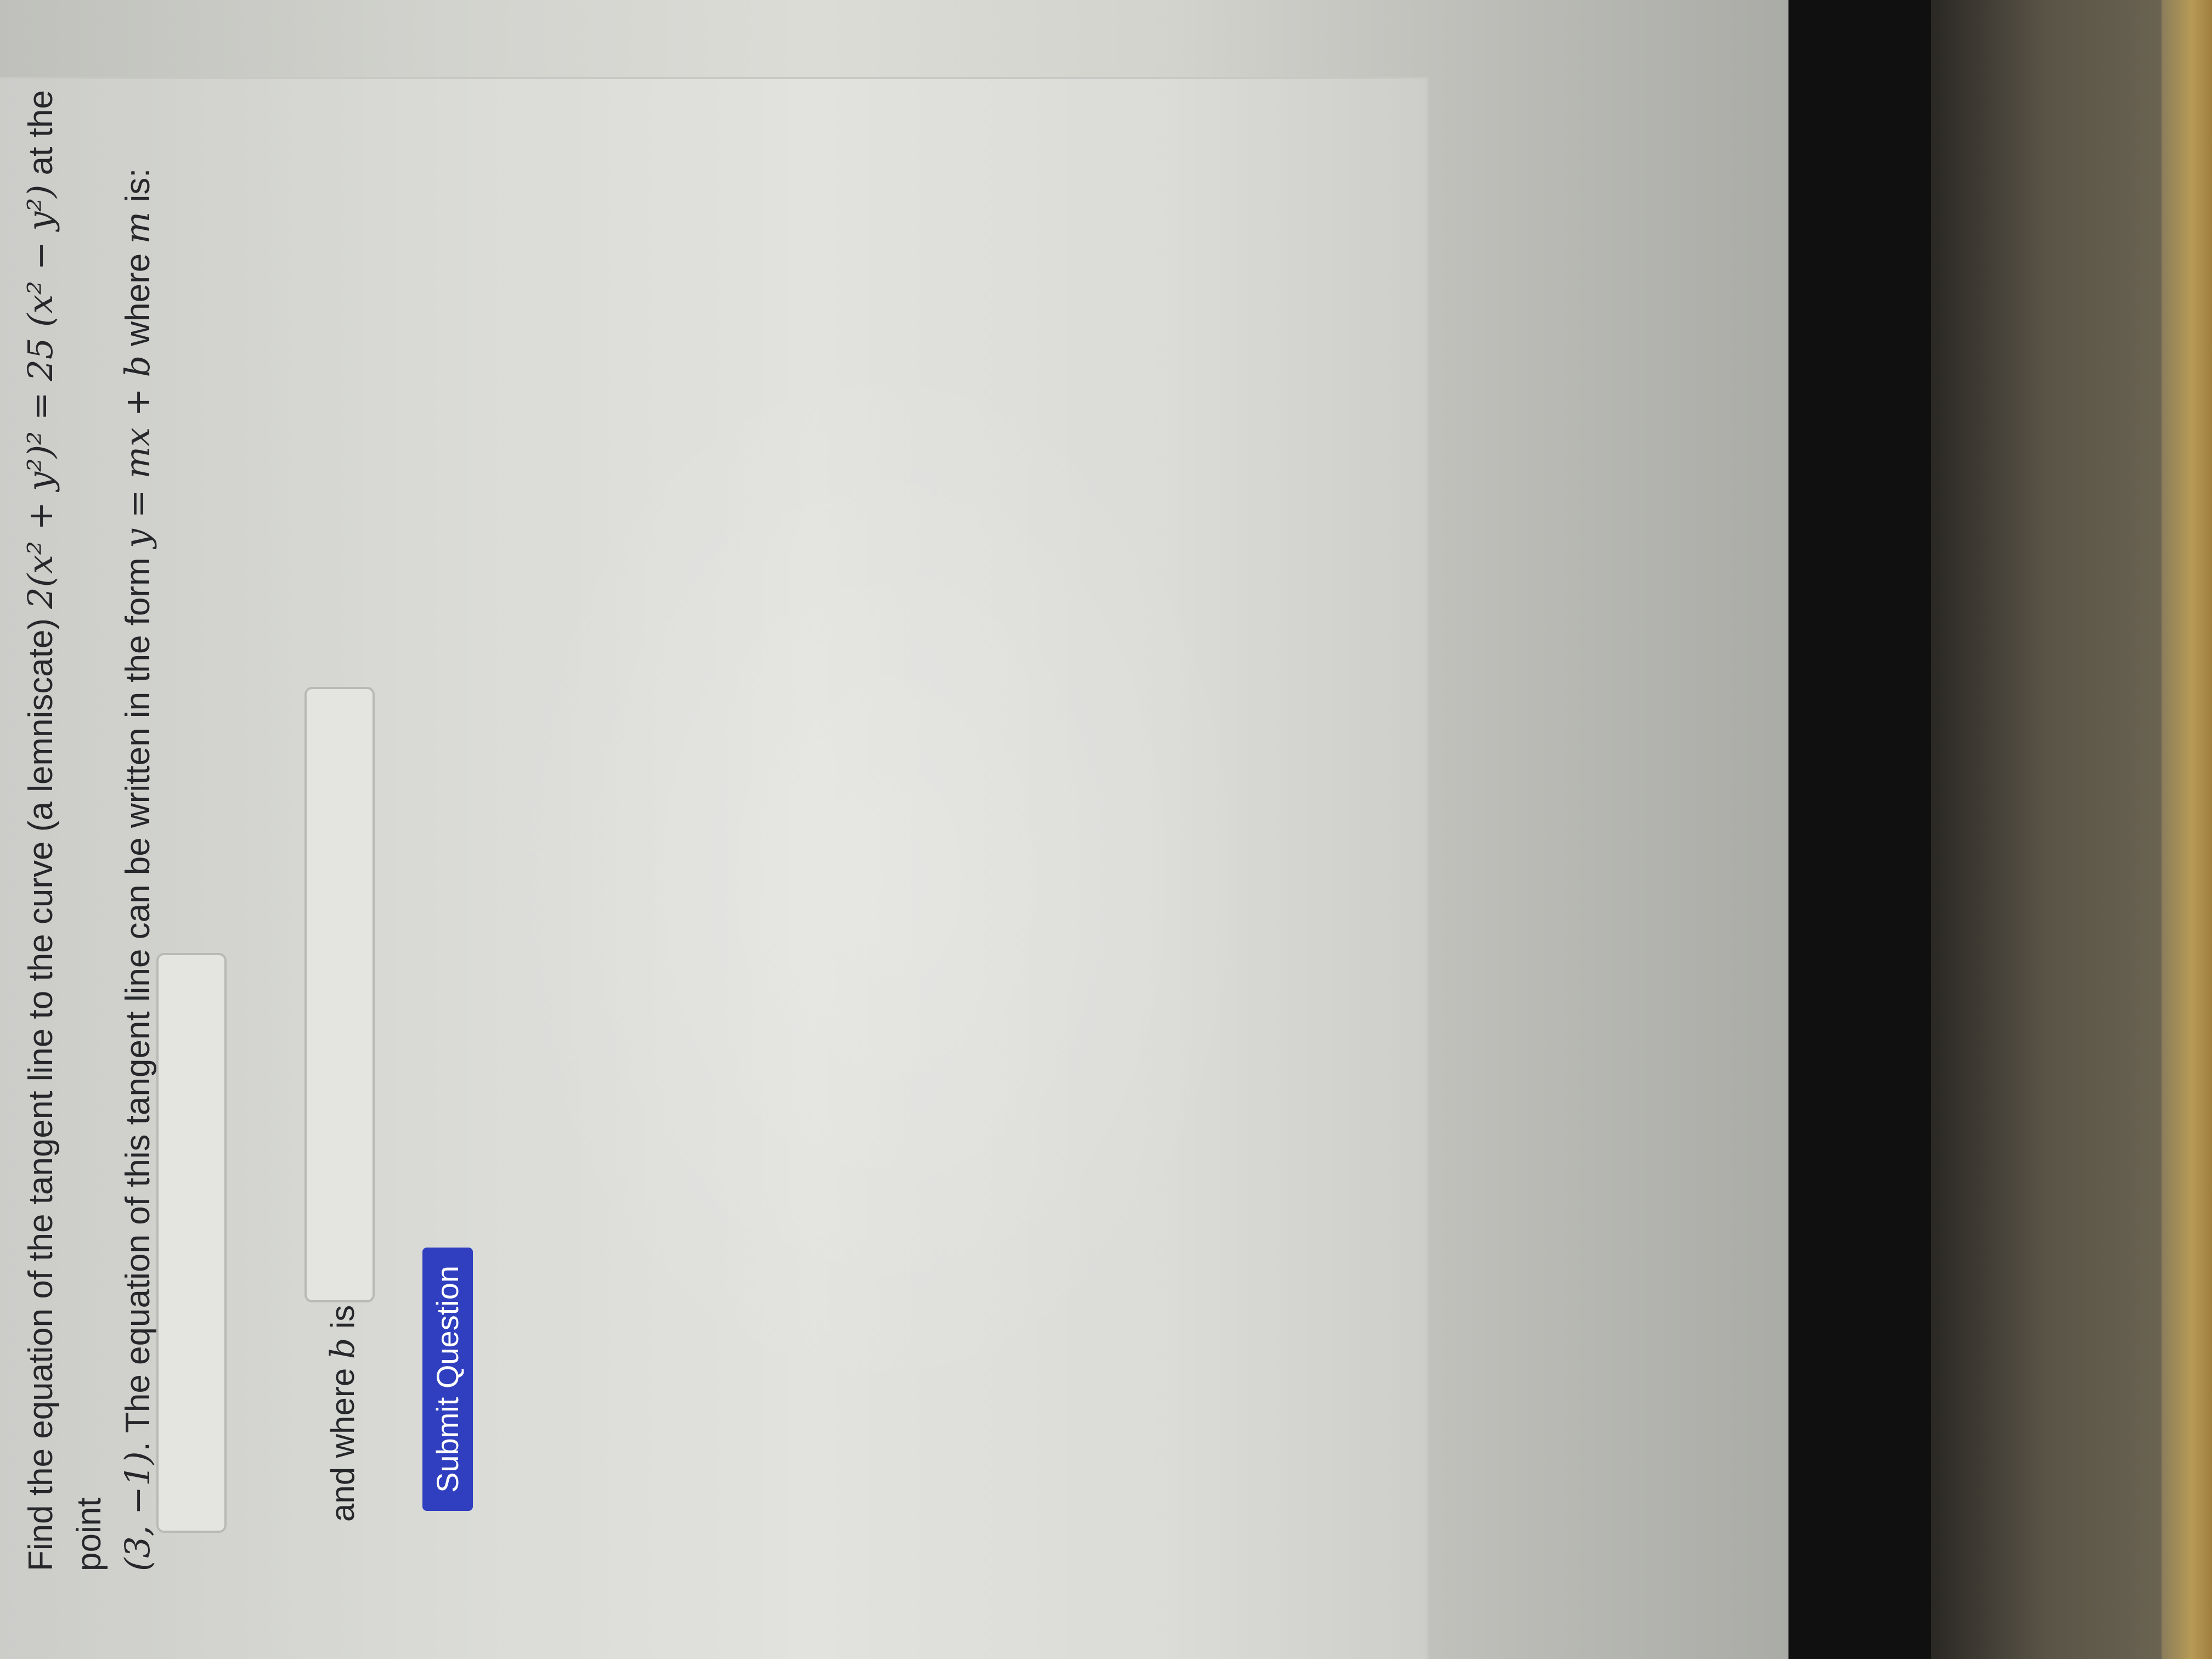 The image size is (2212, 1659). Describe the element at coordinates (137, 1511) in the screenshot. I see `point-coordinates: (3, −1)` at that location.